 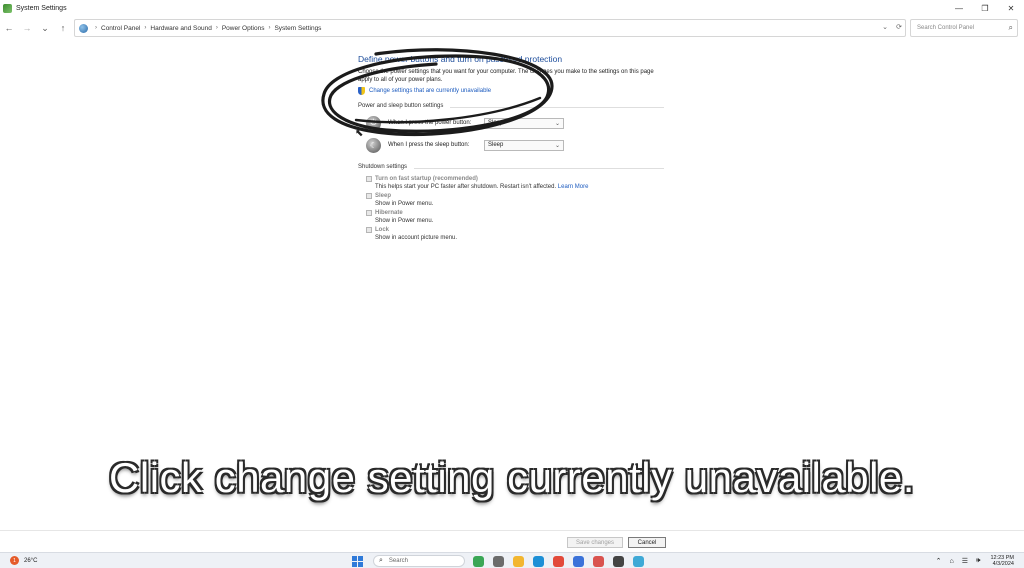 I want to click on restore-button: ❐, so click(x=985, y=8).